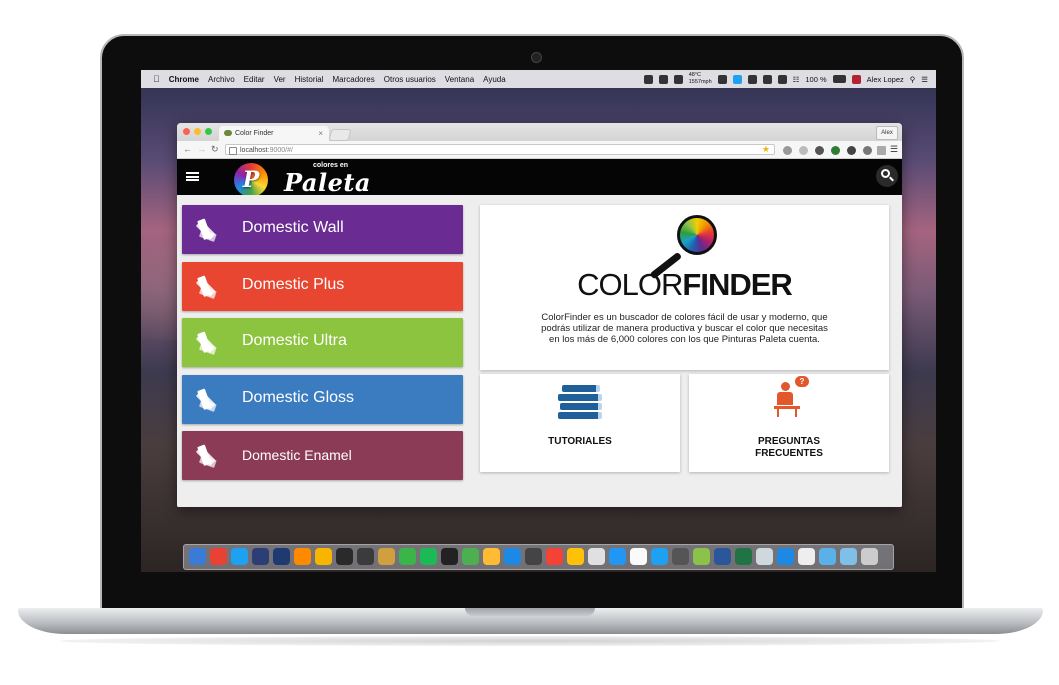 The width and height of the screenshot is (1059, 685). Describe the element at coordinates (459, 79) in the screenshot. I see `menu-ventana: Ventana` at that location.